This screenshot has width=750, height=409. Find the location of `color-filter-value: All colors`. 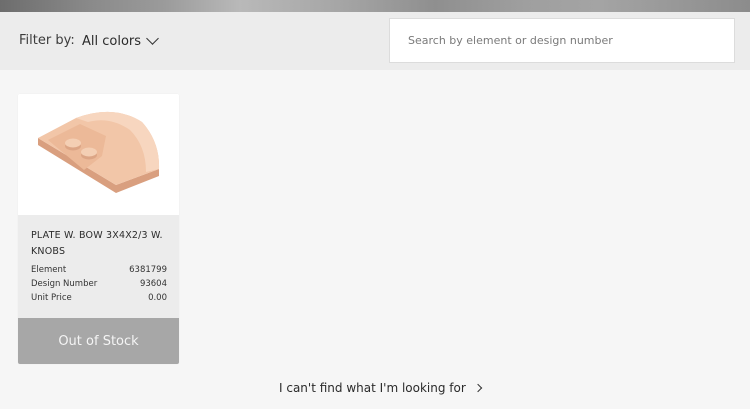

color-filter-value: All colors is located at coordinates (112, 41).